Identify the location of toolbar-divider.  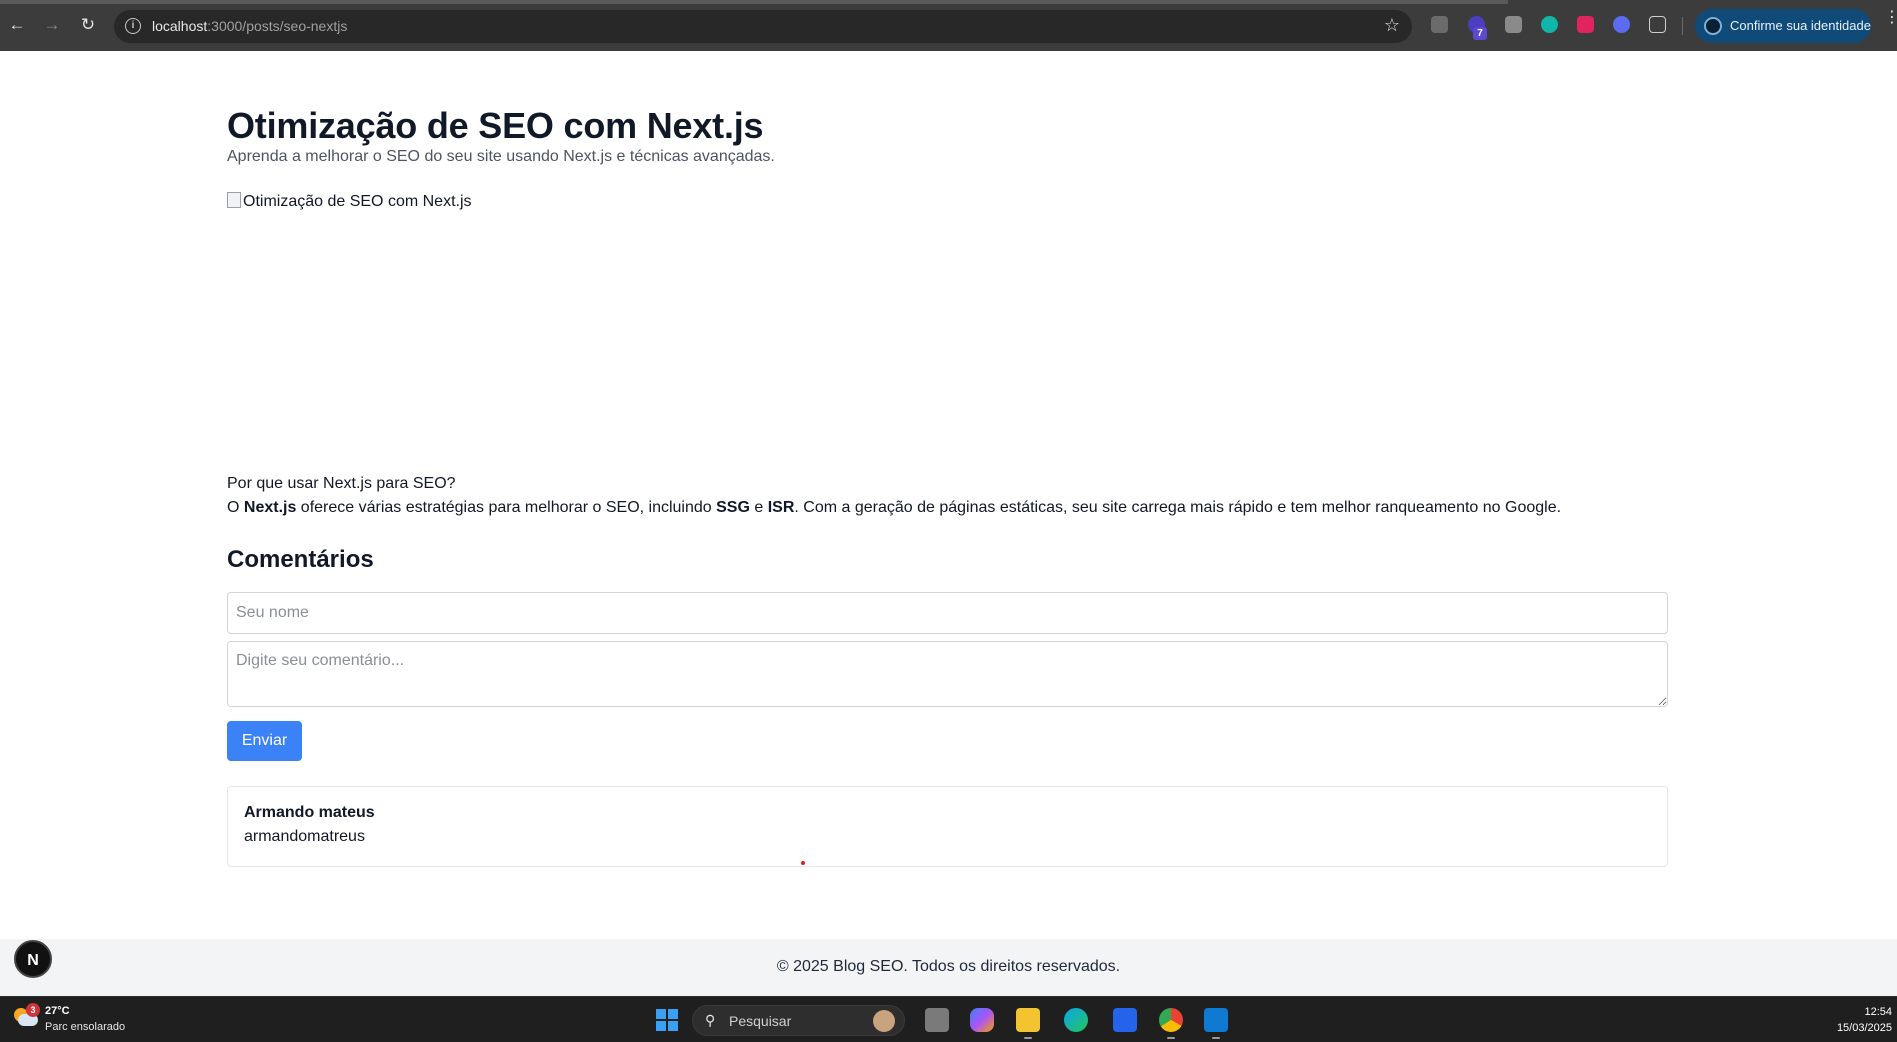
(1682, 26).